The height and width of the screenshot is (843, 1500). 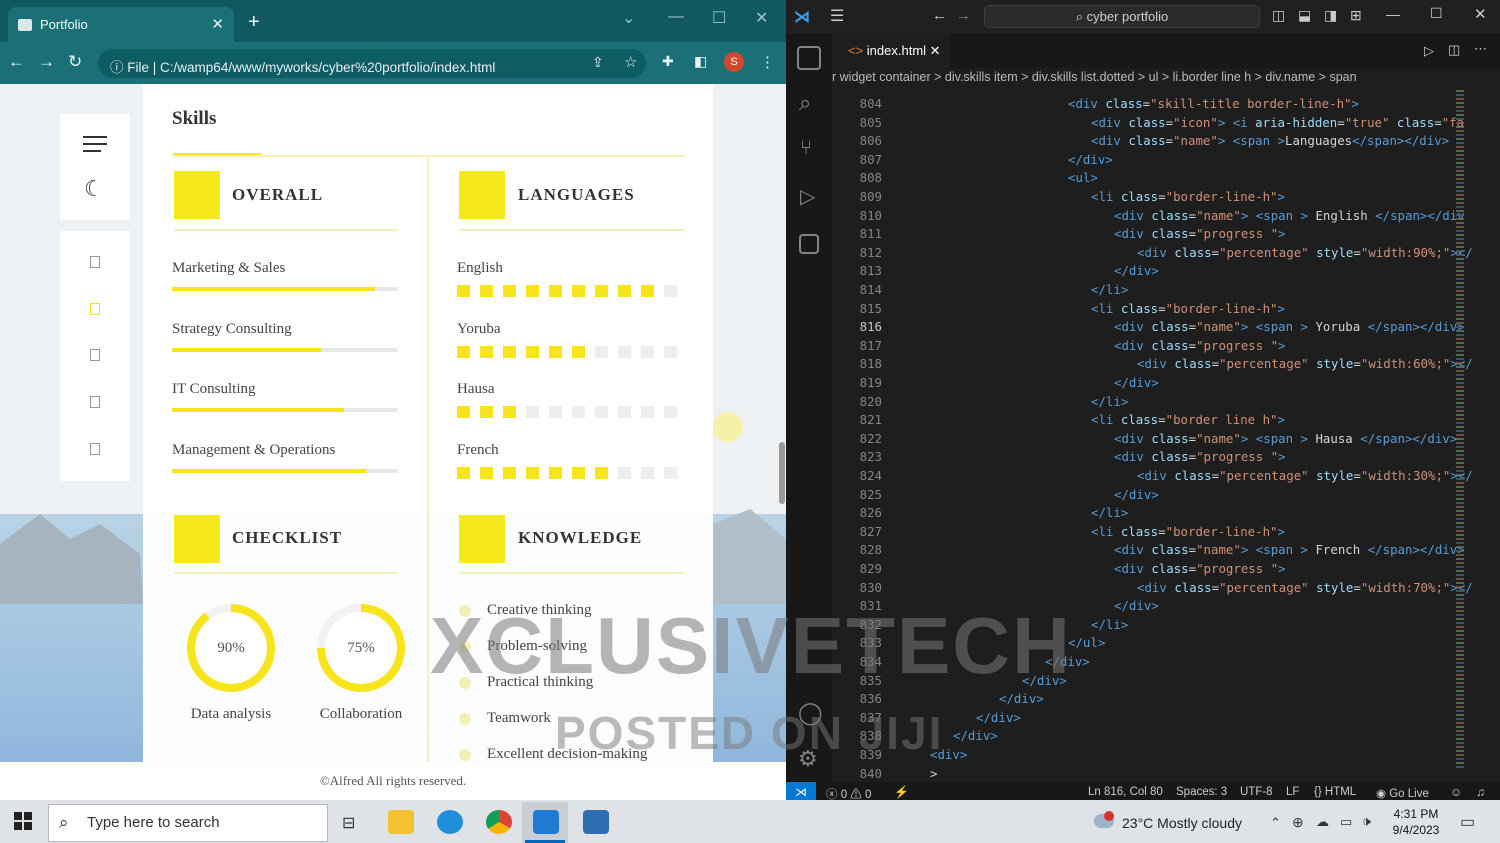 What do you see at coordinates (121, 24) in the screenshot?
I see `browser-tab: Portfolio ✕` at bounding box center [121, 24].